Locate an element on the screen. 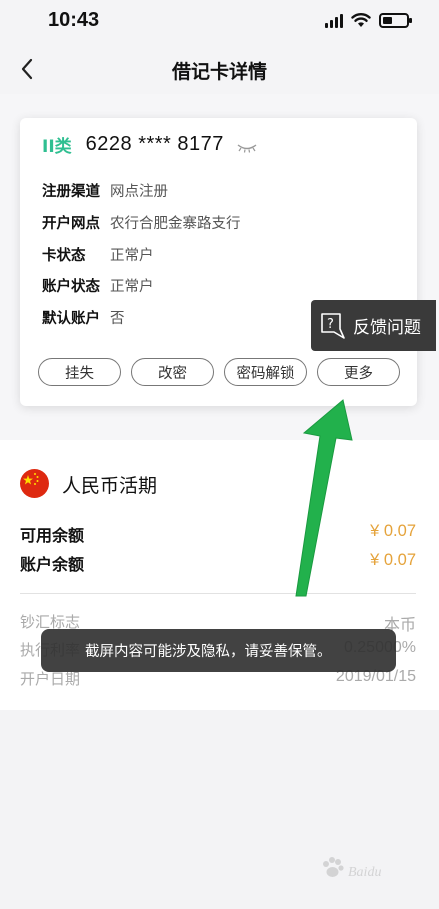 The height and width of the screenshot is (909, 439). account-title: 人民币活期 is located at coordinates (110, 486).